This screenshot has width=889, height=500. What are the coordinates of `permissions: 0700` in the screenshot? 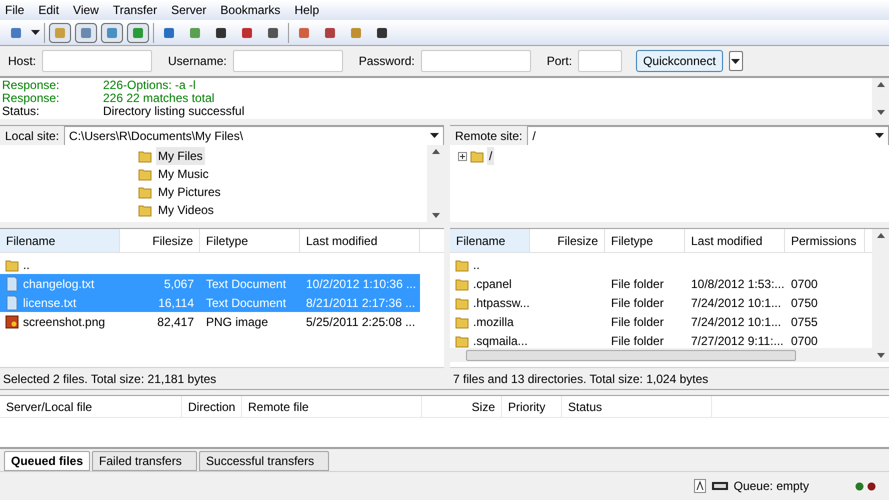 It's located at (804, 341).